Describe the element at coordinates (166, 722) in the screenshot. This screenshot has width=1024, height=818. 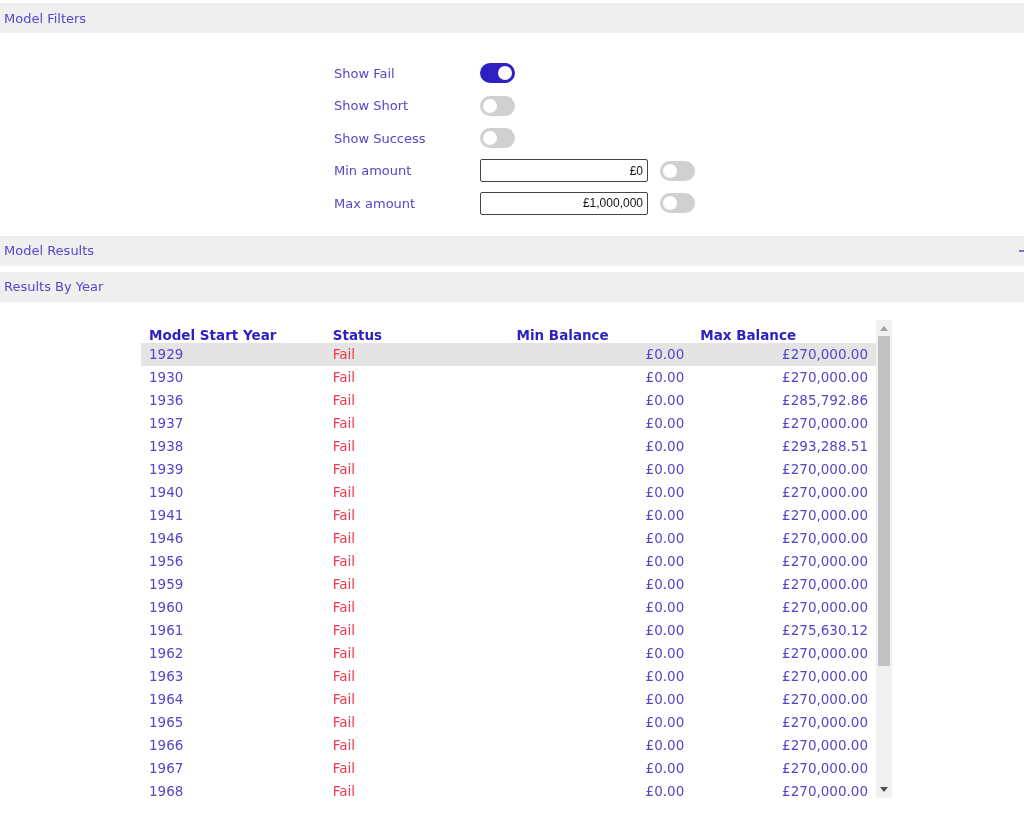
I see `table-cell-text: 1965` at that location.